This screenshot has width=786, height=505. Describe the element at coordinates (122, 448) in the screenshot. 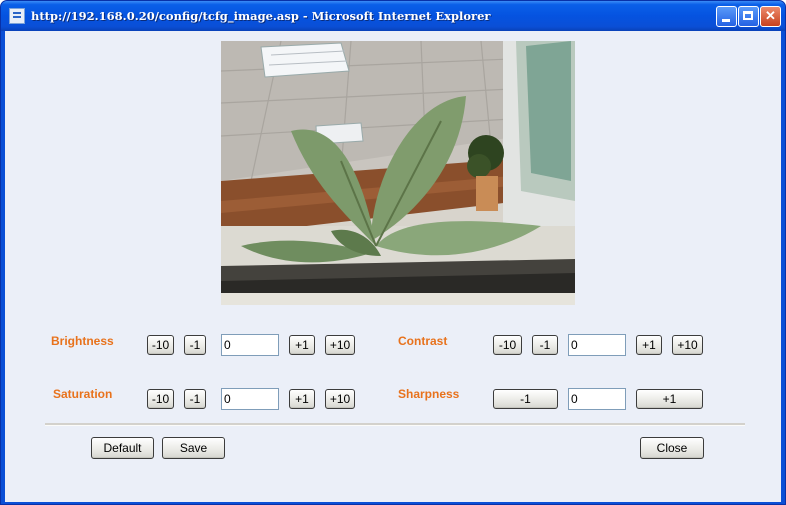

I see `default-button: Default` at that location.